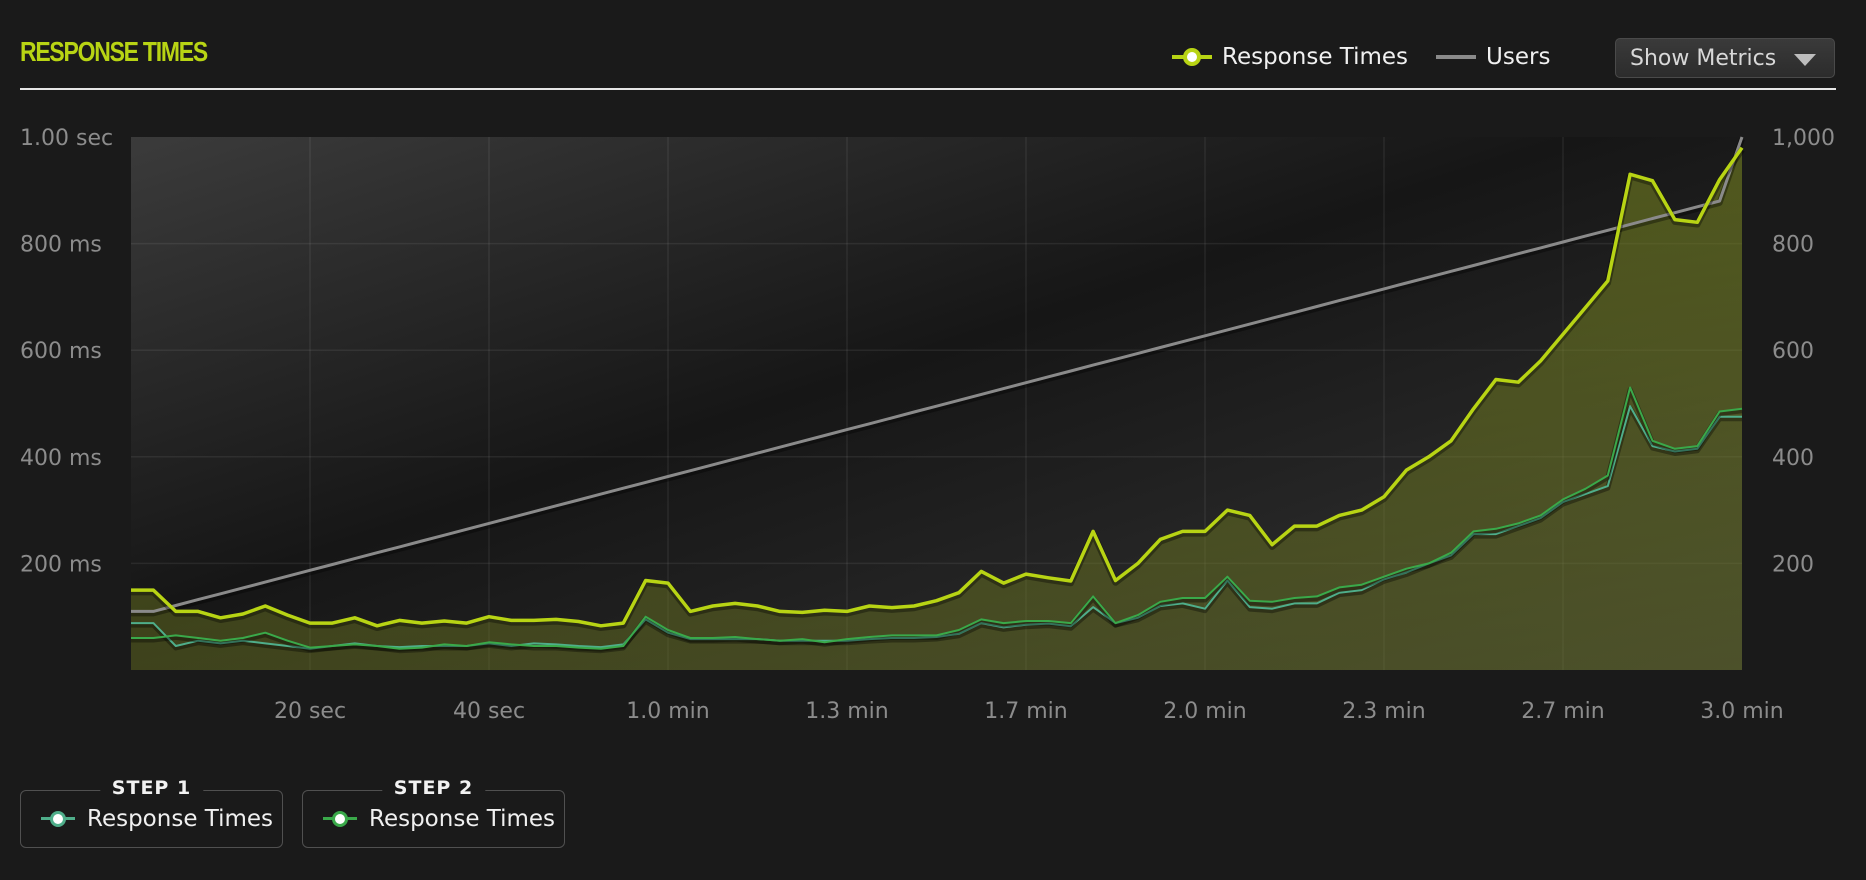  Describe the element at coordinates (61, 245) in the screenshot. I see `y-left-tick-label: 800 ms` at that location.